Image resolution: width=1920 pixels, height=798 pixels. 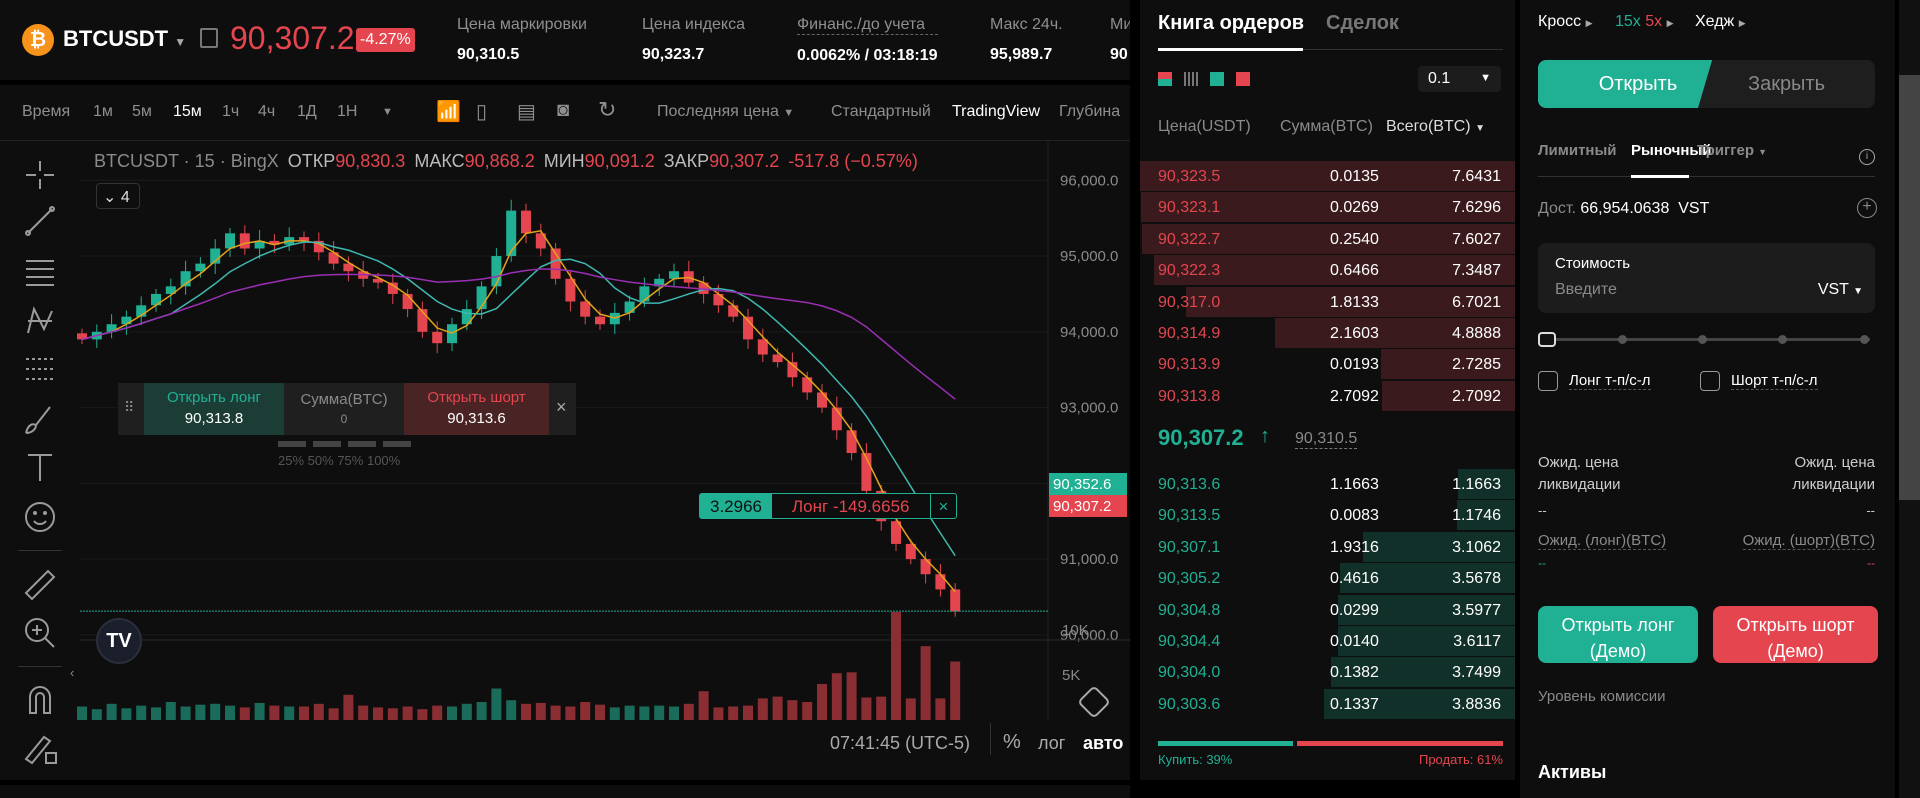 What do you see at coordinates (103, 112) in the screenshot?
I see `interval-1m: 1м` at bounding box center [103, 112].